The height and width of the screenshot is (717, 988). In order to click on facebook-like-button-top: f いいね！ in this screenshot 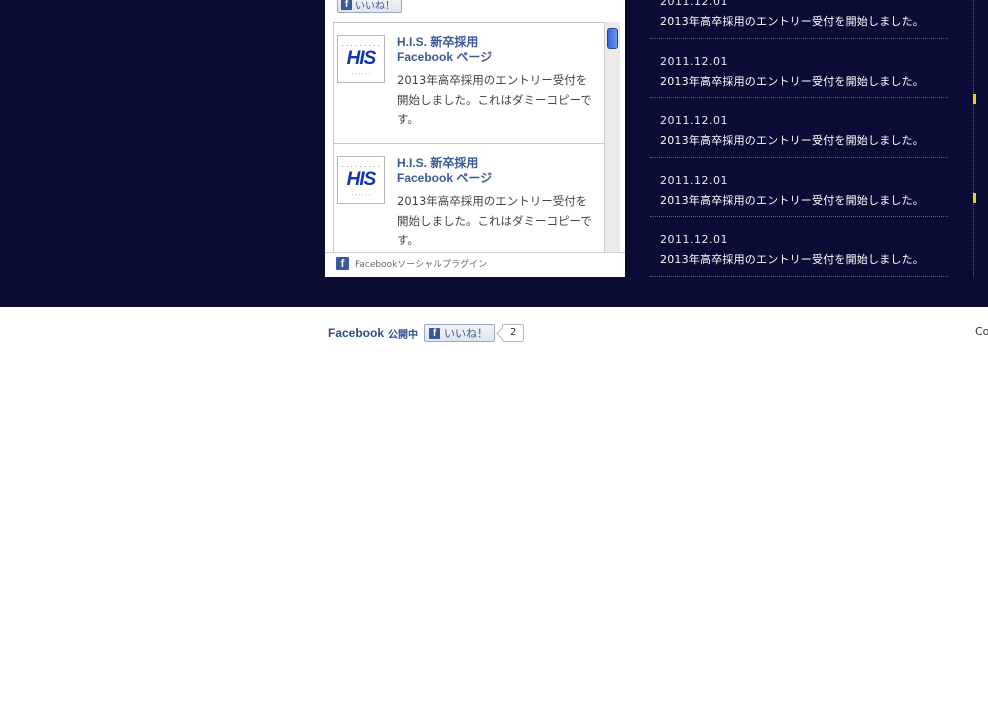, I will do `click(369, 6)`.